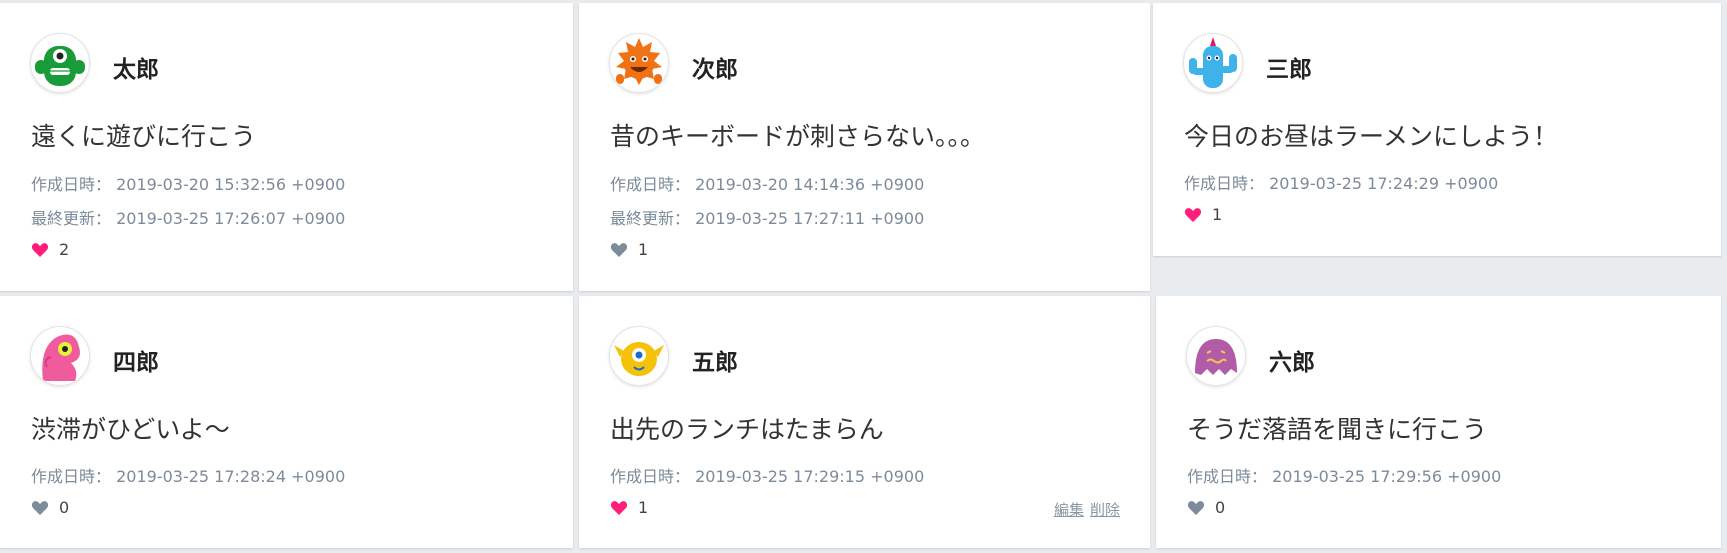  I want to click on author-name: 太郎, so click(136, 70).